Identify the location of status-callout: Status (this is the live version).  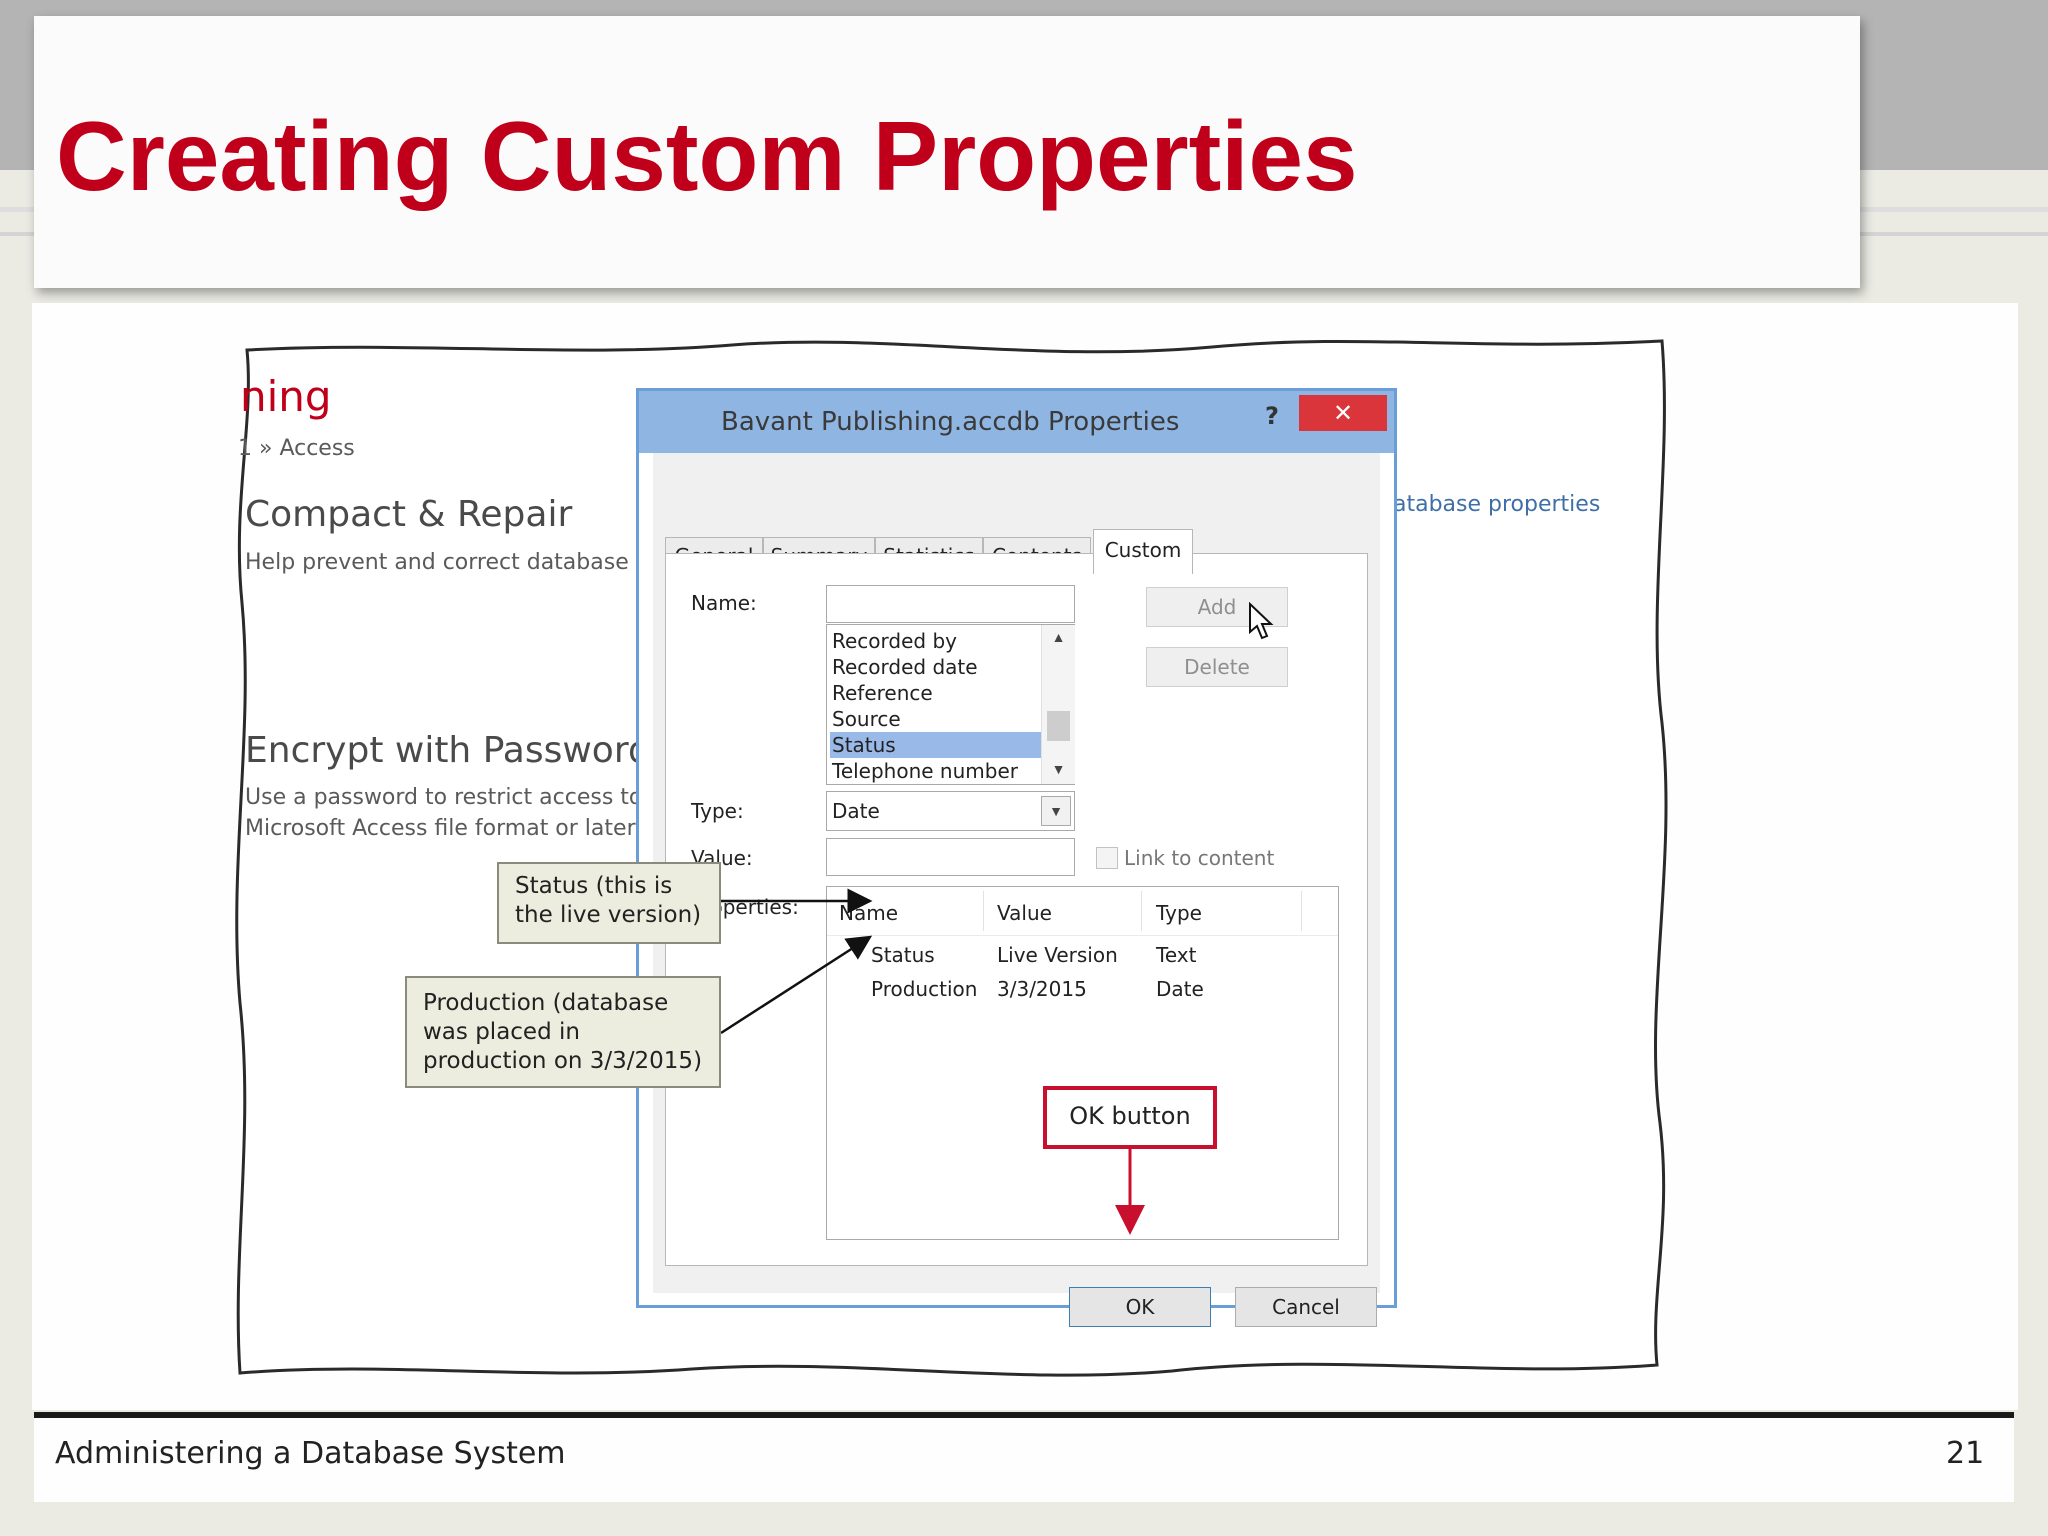
(609, 903).